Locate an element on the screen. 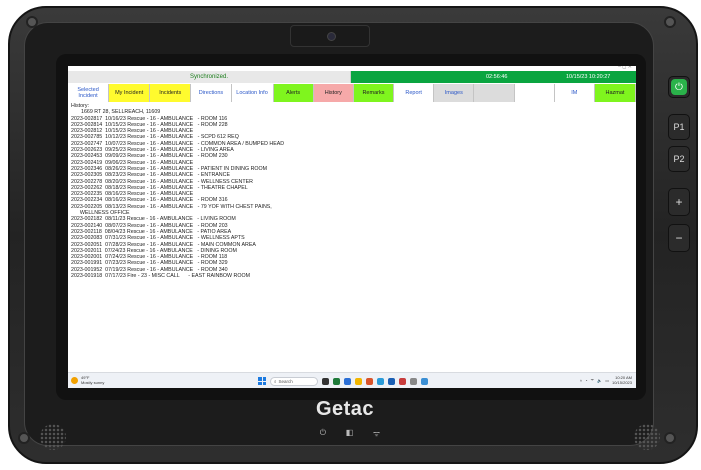  search-placeholder: Search is located at coordinates (285, 381).